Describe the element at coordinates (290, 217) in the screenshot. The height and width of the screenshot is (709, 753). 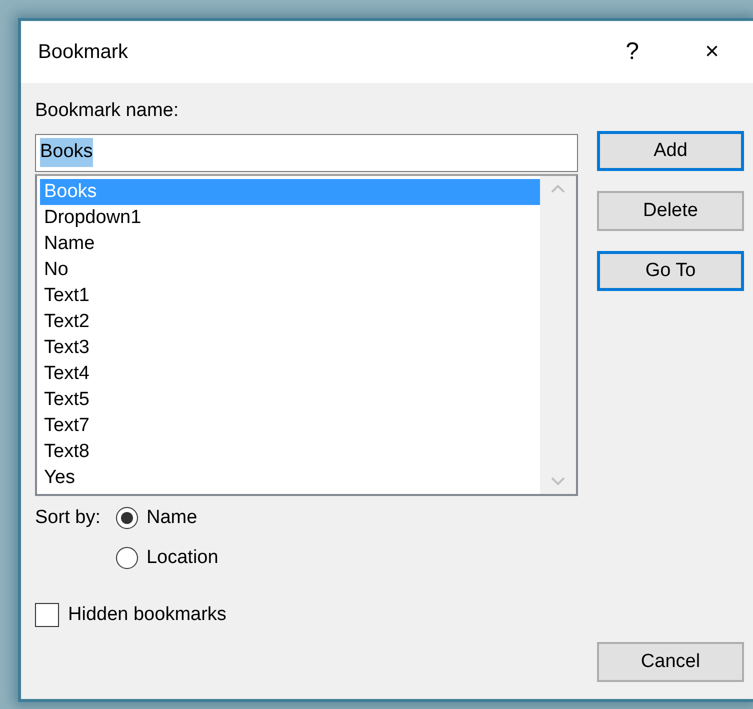
I see `list-item: Dropdown1` at that location.